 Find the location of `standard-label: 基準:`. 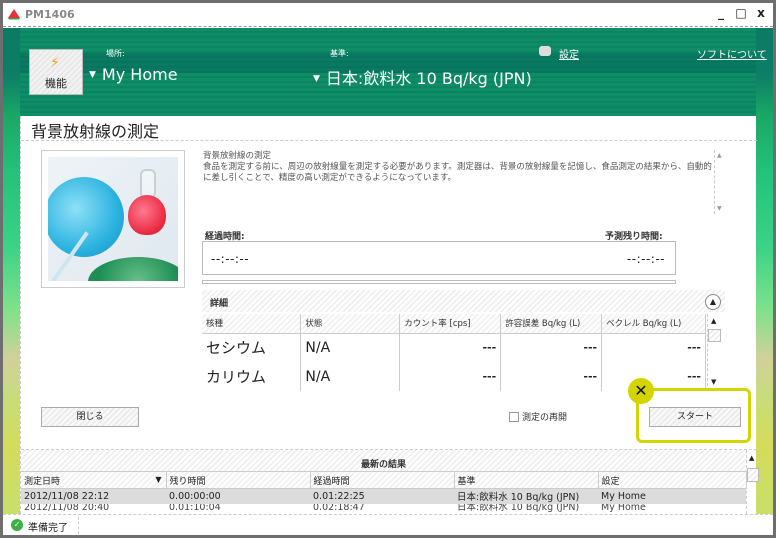

standard-label: 基準: is located at coordinates (339, 53).